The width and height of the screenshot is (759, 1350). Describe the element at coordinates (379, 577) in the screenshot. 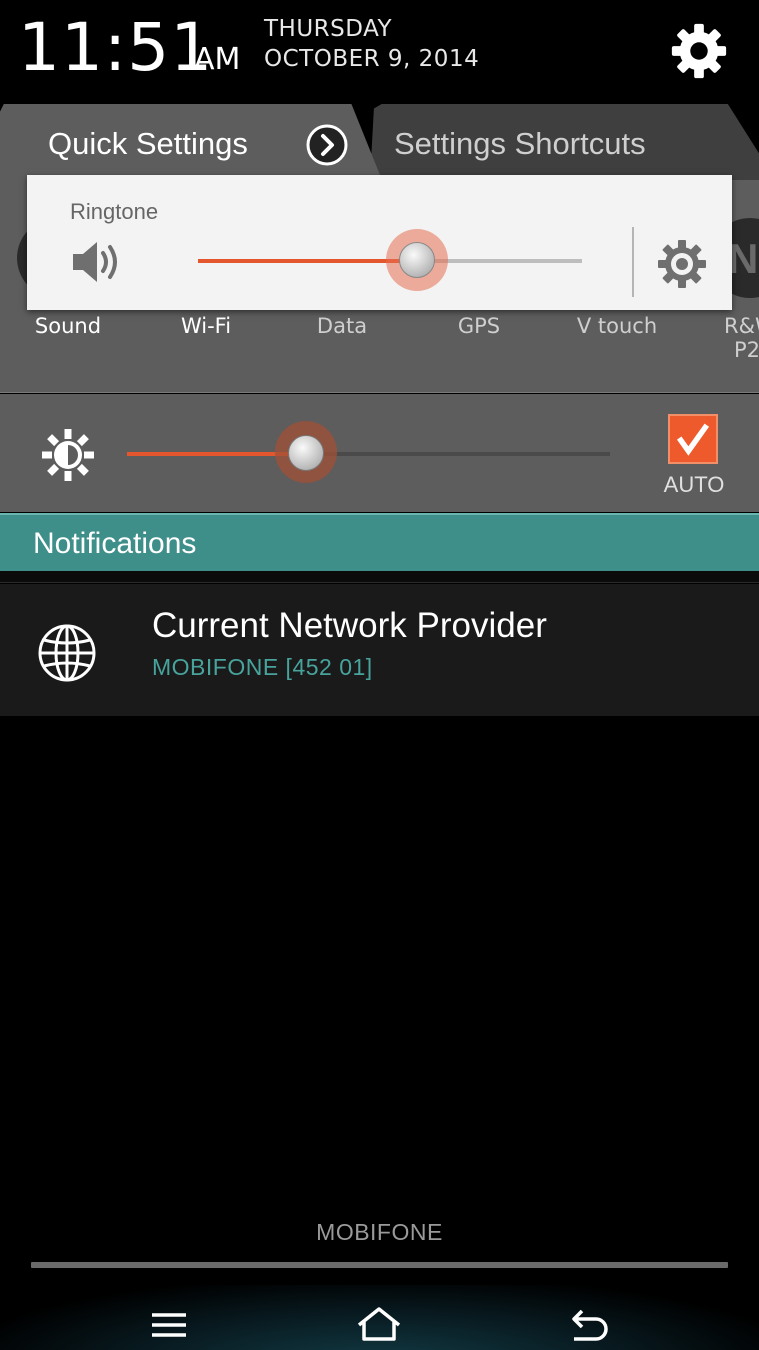

I see `notifications-gap` at that location.